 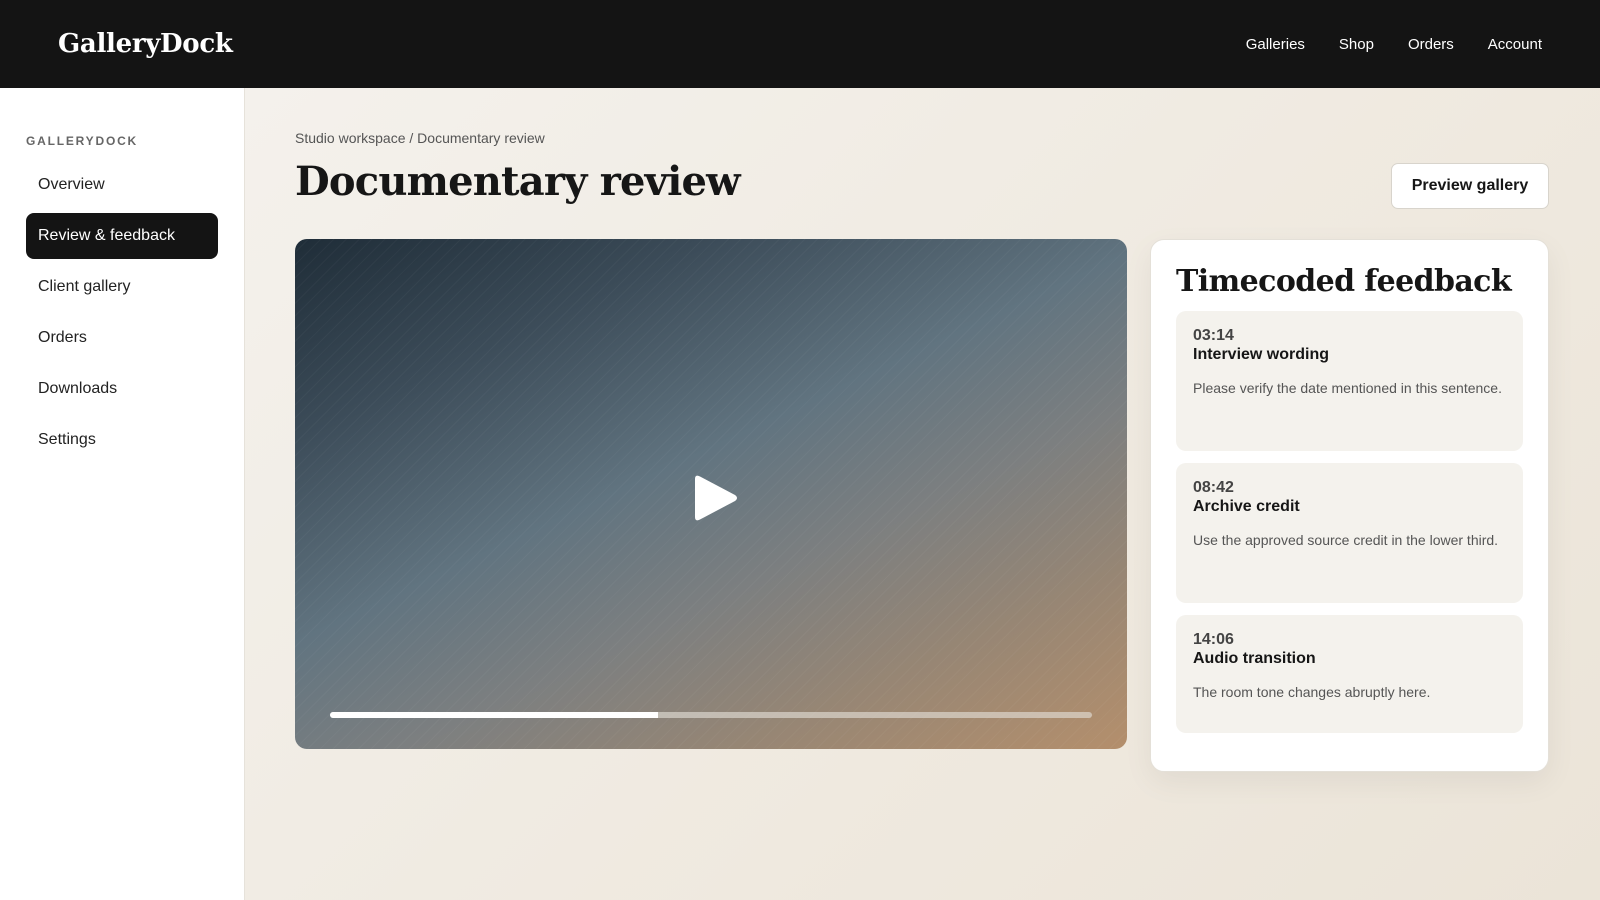 What do you see at coordinates (714, 498) in the screenshot?
I see `play-icon` at bounding box center [714, 498].